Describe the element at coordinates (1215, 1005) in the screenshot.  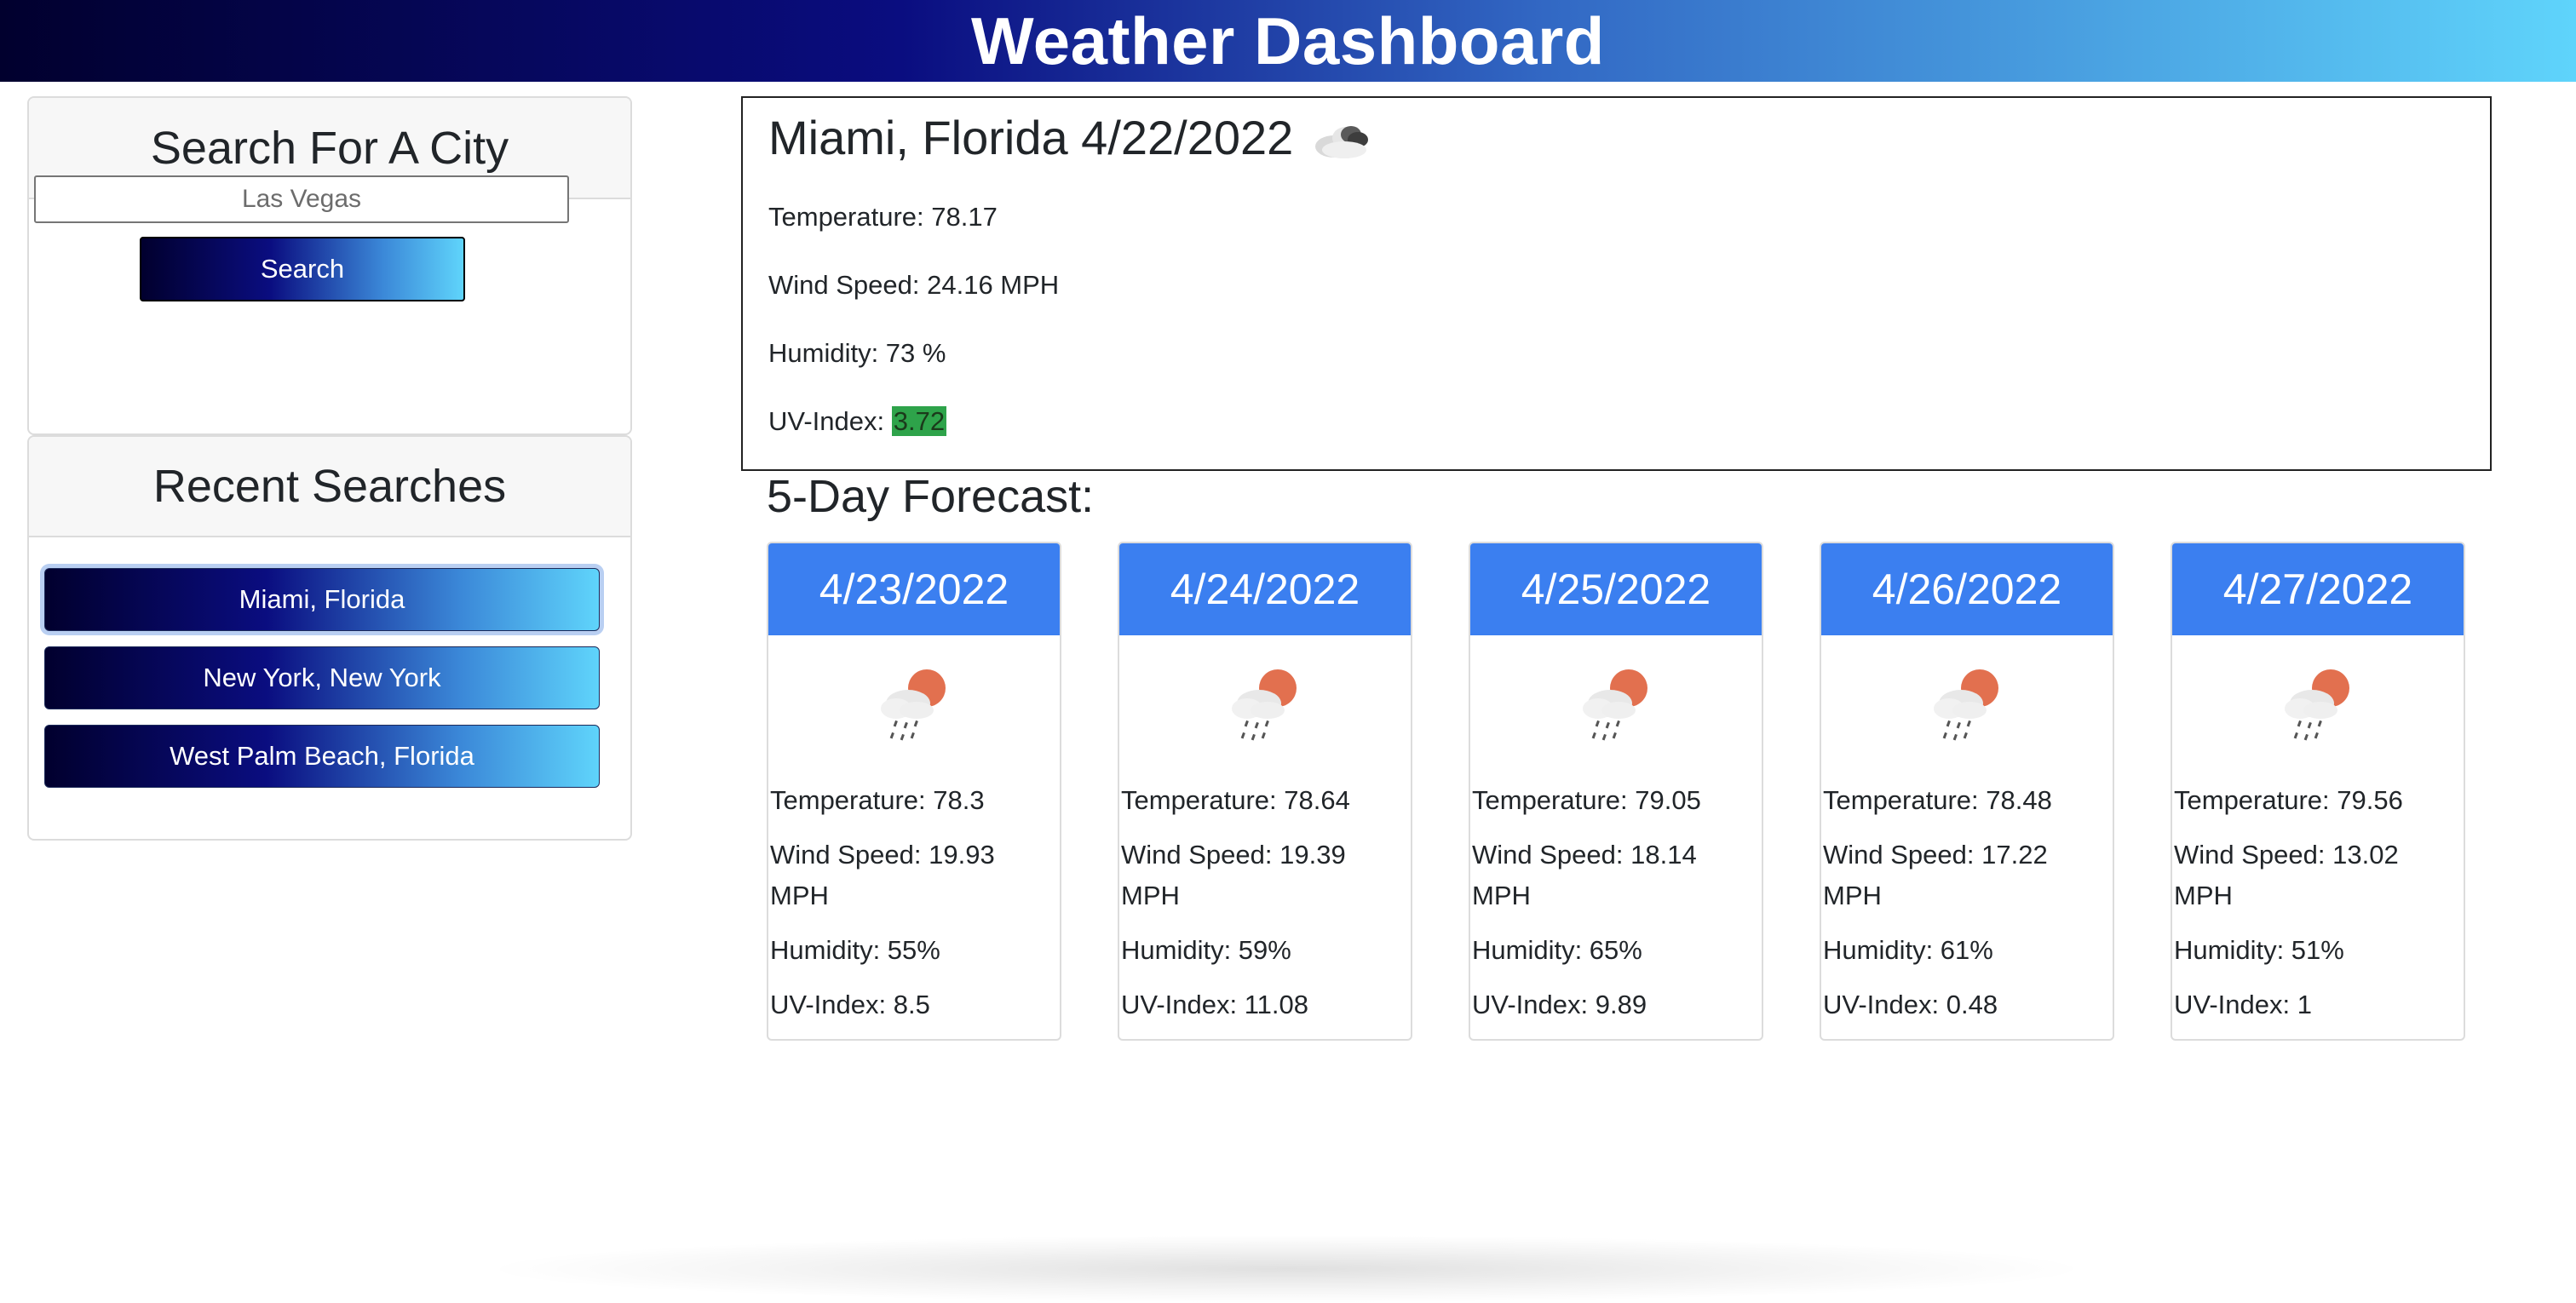
I see `forecast-uv-index: UV-Index: 11.08` at that location.